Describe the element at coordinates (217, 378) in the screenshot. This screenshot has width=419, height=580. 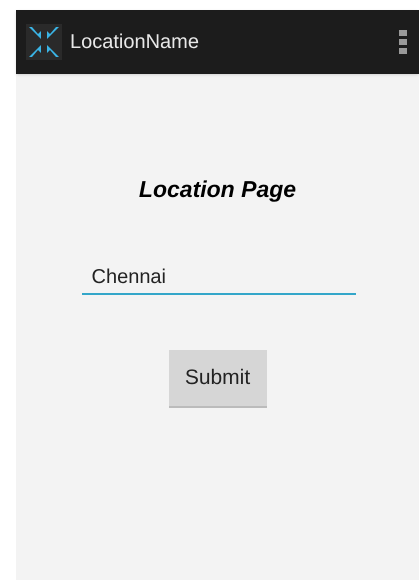
I see `submit-button: Submit` at that location.